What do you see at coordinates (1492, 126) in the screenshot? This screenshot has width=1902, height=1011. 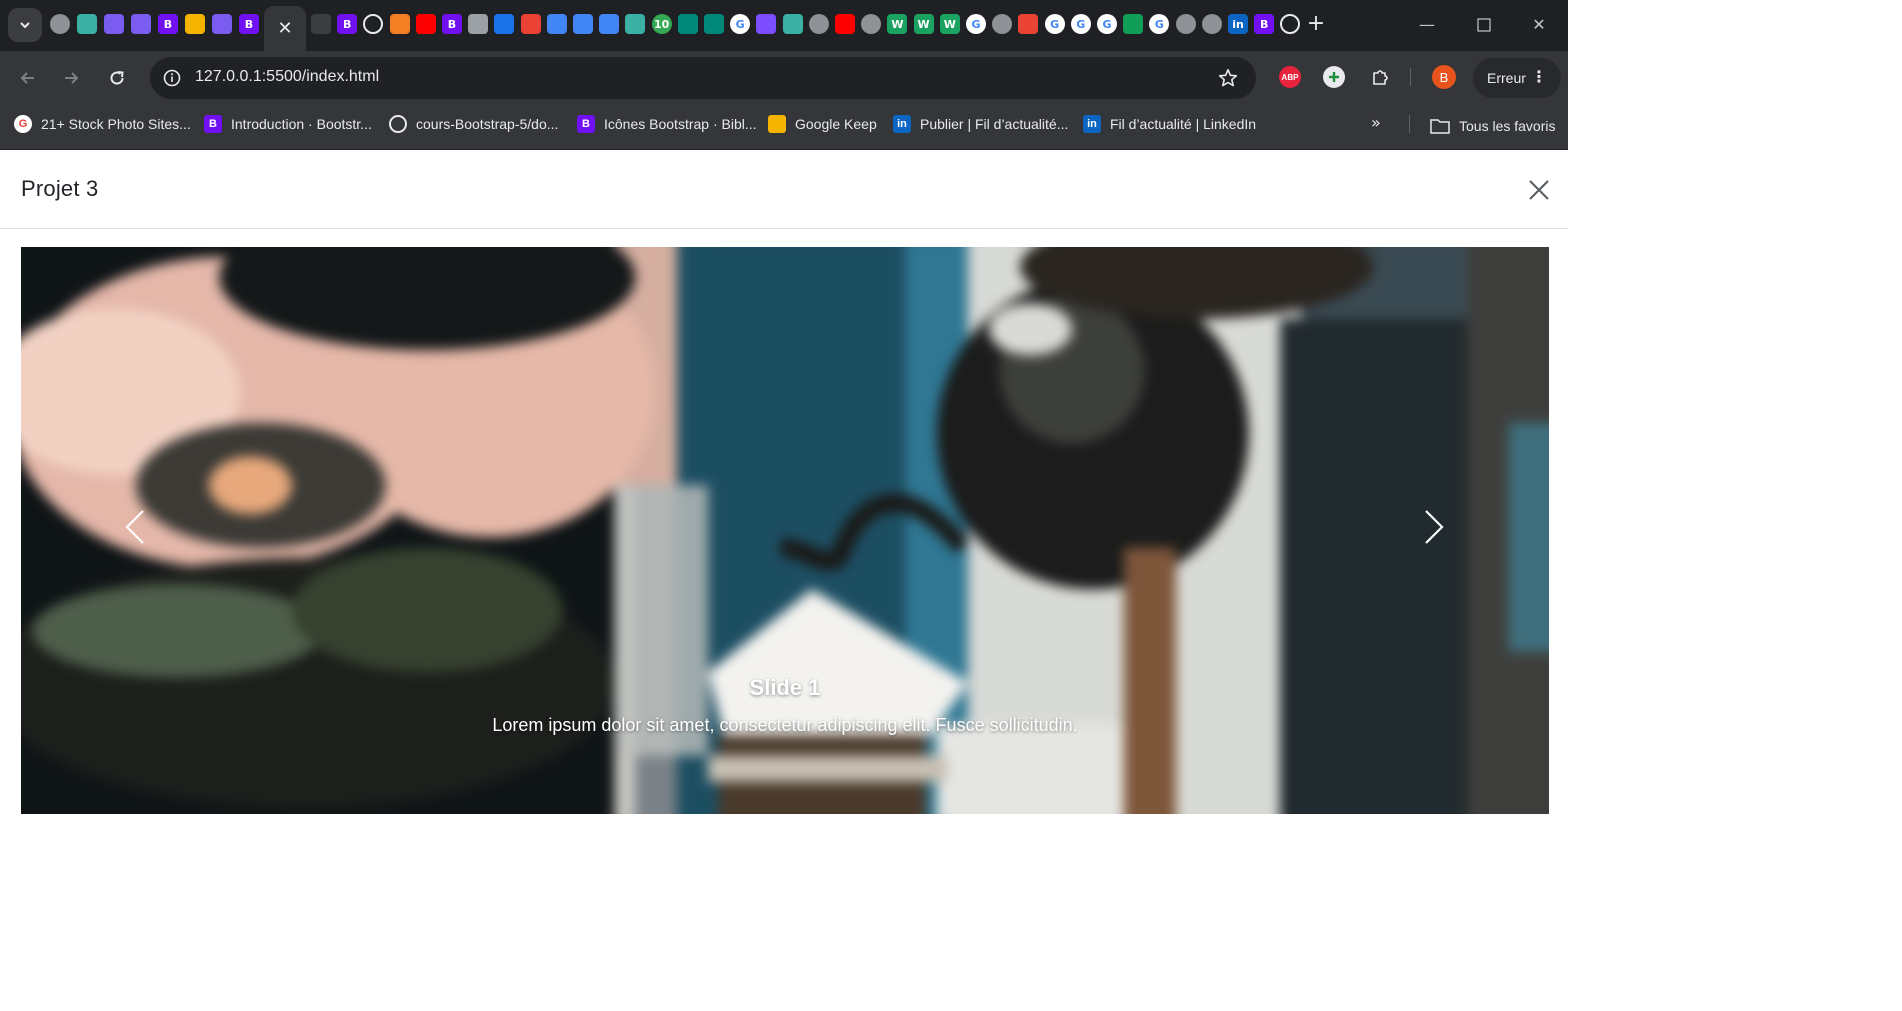 I see `all-bookmarks-folder: Tous les favoris` at bounding box center [1492, 126].